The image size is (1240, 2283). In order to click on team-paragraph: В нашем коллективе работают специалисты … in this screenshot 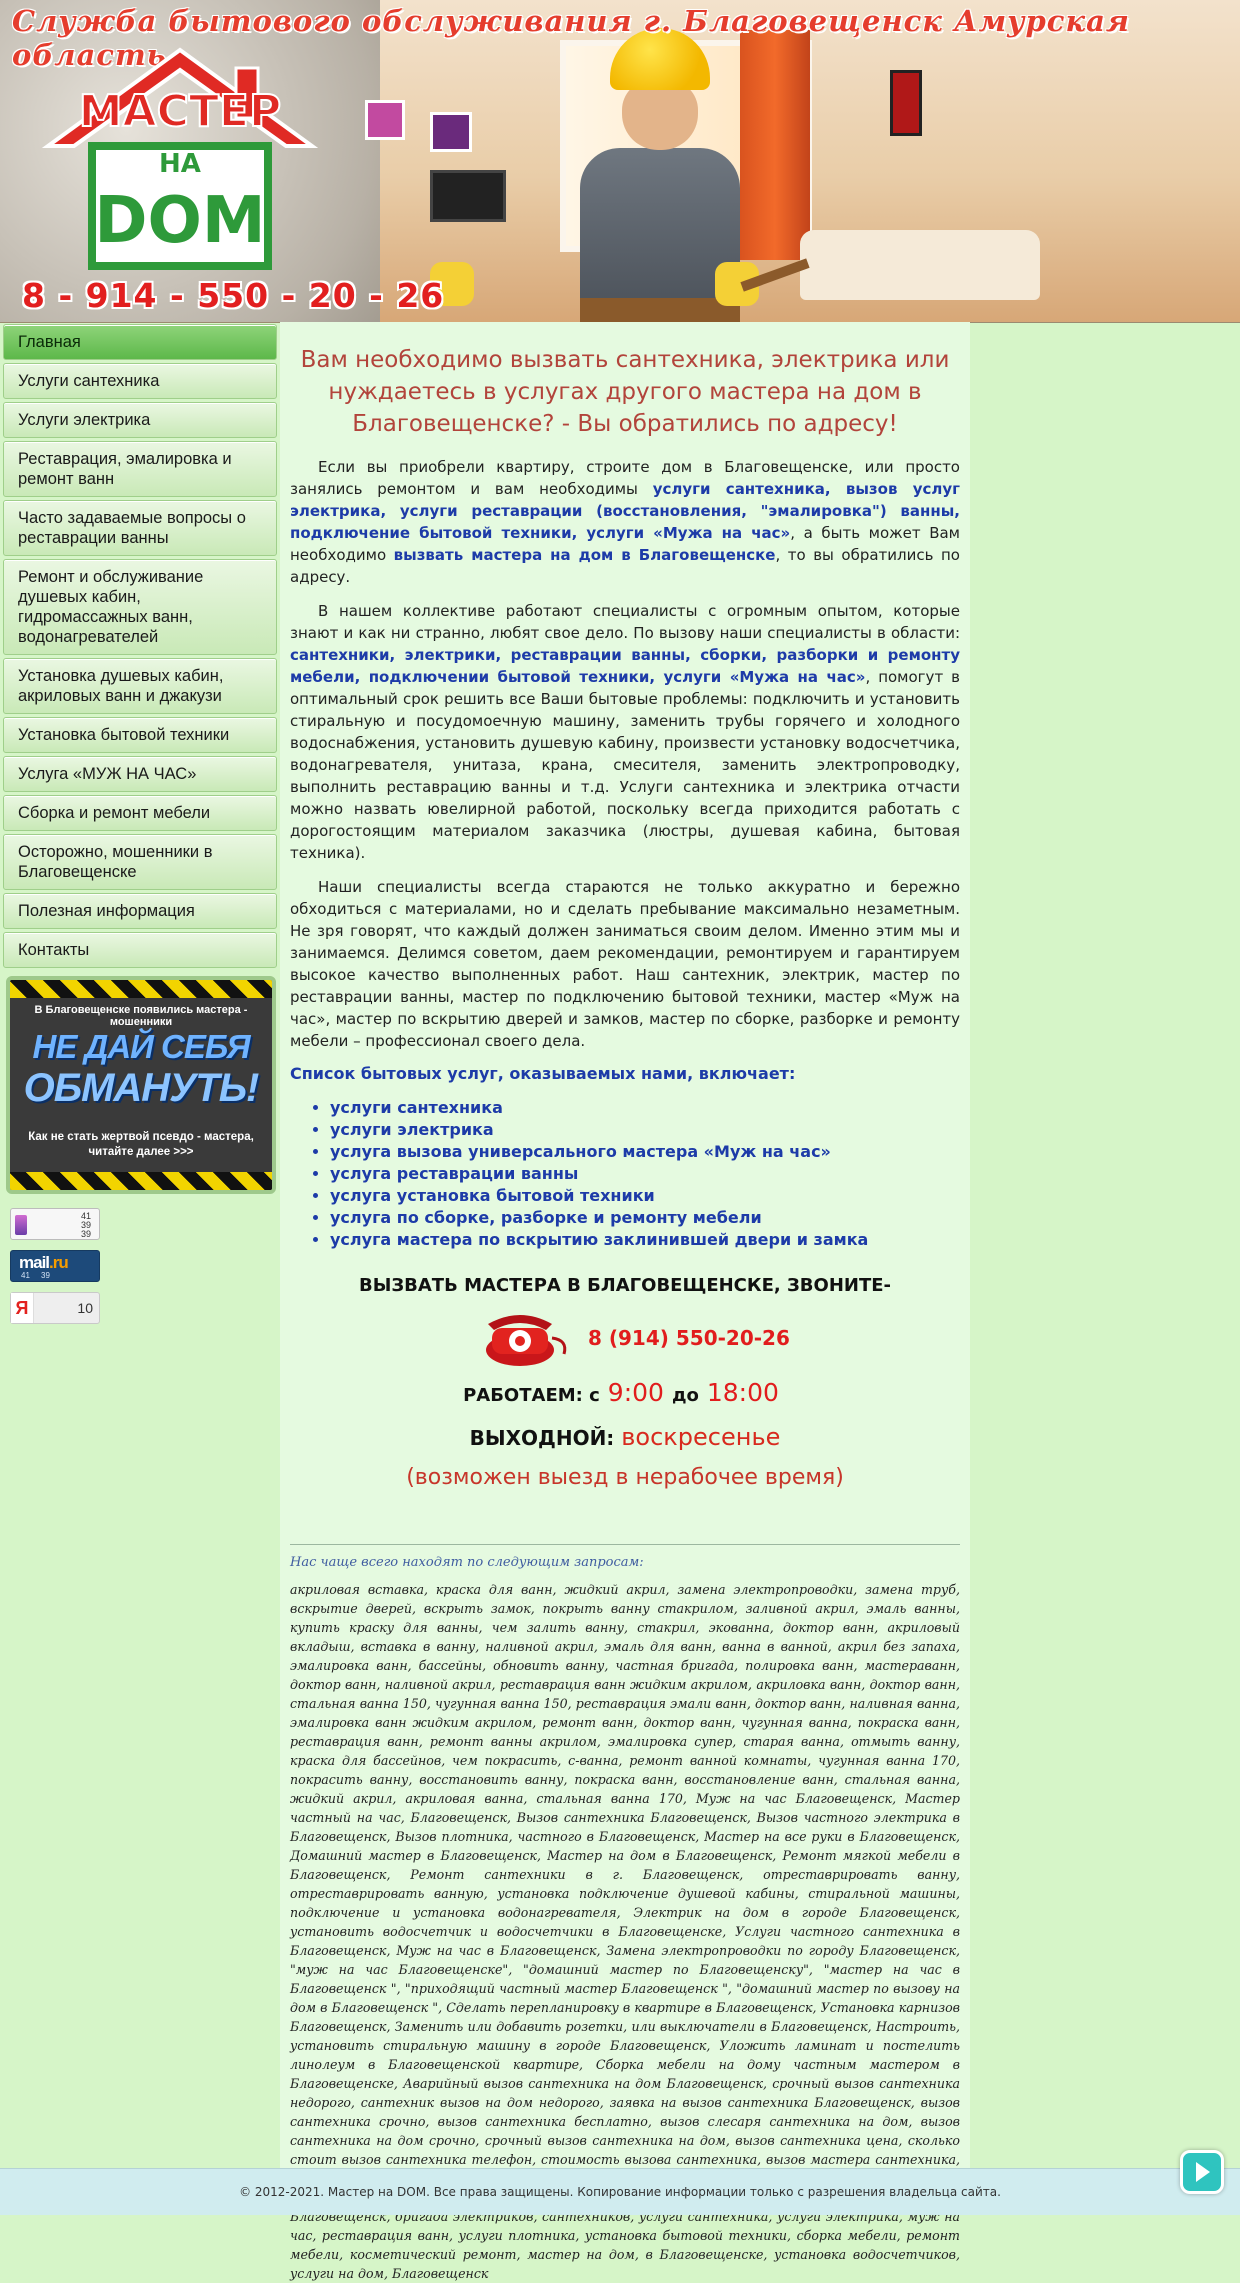, I will do `click(625, 732)`.